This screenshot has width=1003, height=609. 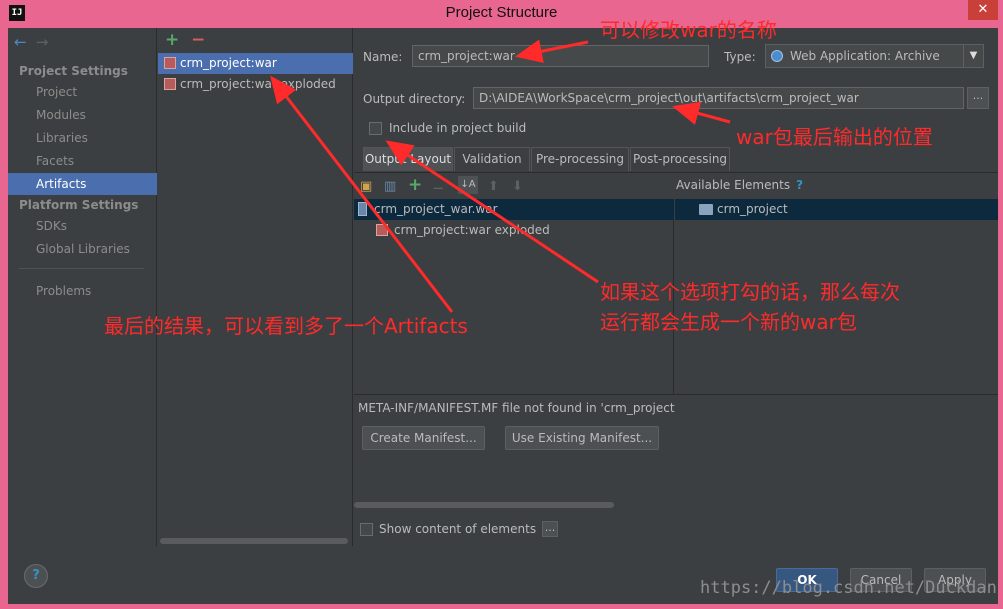 What do you see at coordinates (383, 57) in the screenshot?
I see `name-label: Name:` at bounding box center [383, 57].